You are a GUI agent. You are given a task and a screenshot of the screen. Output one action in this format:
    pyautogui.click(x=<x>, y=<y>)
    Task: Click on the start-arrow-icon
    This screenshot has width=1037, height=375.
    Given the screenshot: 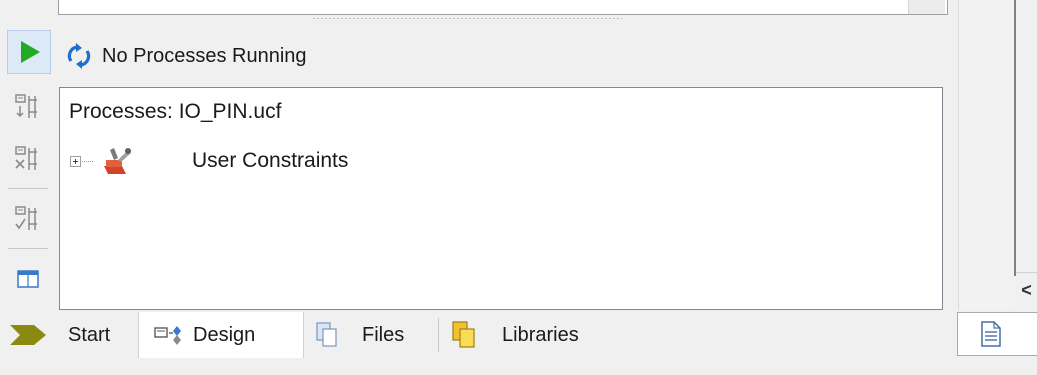 What is the action you would take?
    pyautogui.click(x=28, y=335)
    